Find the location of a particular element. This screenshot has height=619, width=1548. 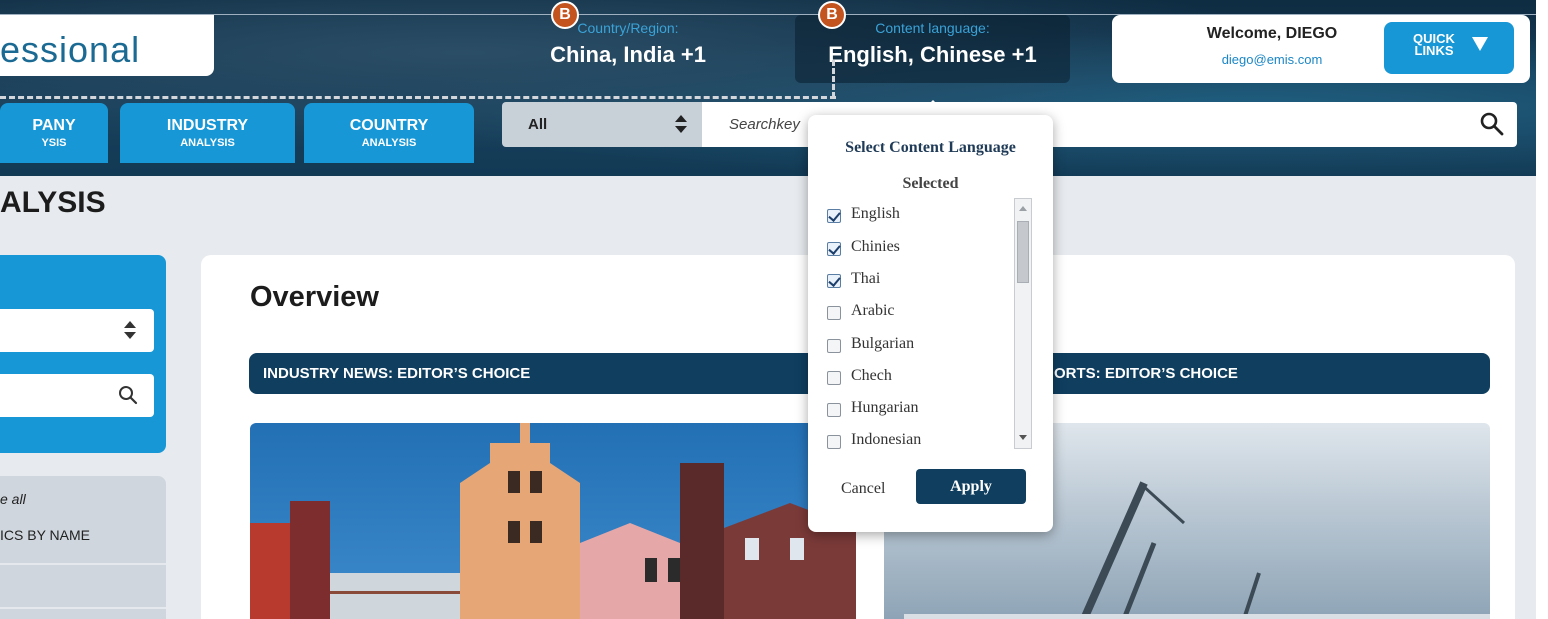

sidebar-item-topics-by-name: ICS BY NAME is located at coordinates (45, 535).